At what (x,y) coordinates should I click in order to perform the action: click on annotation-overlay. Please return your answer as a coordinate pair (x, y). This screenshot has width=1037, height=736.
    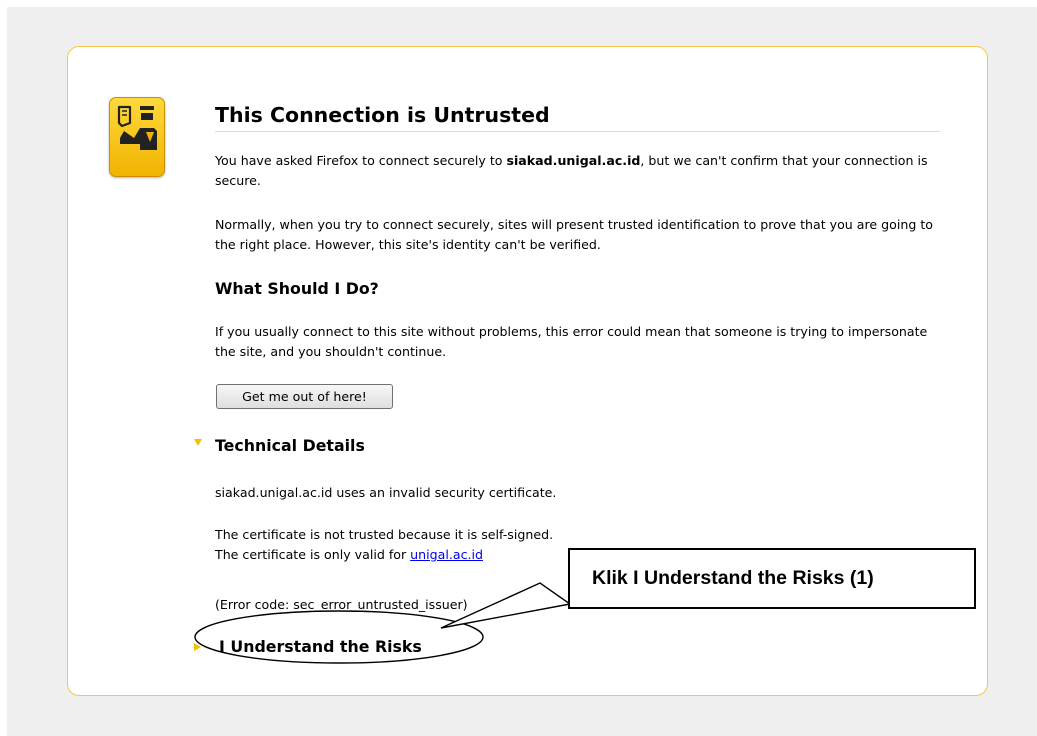
    Looking at the image, I should click on (383, 623).